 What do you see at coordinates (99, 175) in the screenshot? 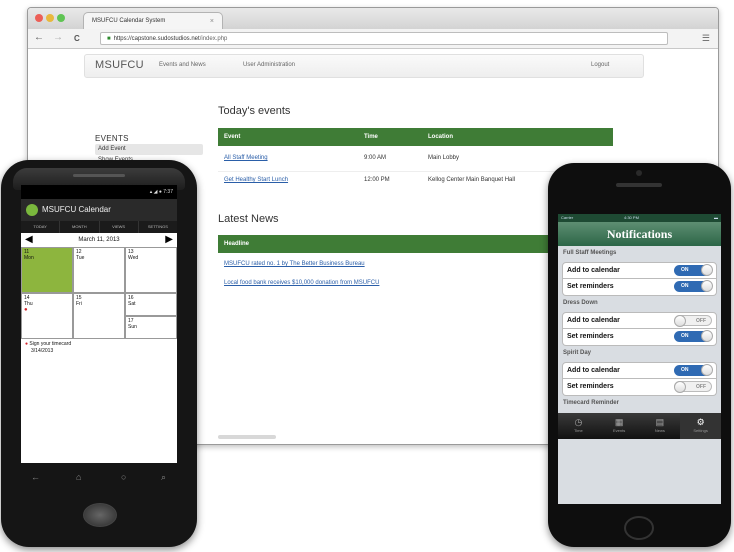
I see `android-speaker` at bounding box center [99, 175].